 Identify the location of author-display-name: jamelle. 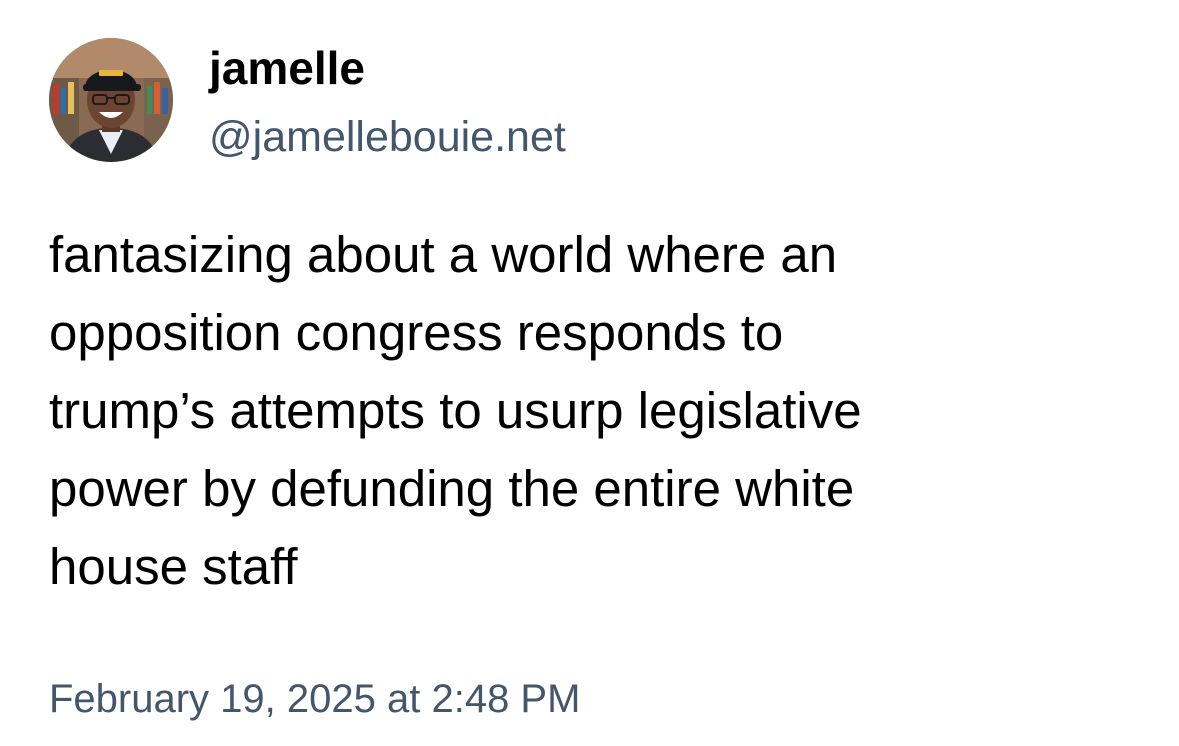
(287, 68).